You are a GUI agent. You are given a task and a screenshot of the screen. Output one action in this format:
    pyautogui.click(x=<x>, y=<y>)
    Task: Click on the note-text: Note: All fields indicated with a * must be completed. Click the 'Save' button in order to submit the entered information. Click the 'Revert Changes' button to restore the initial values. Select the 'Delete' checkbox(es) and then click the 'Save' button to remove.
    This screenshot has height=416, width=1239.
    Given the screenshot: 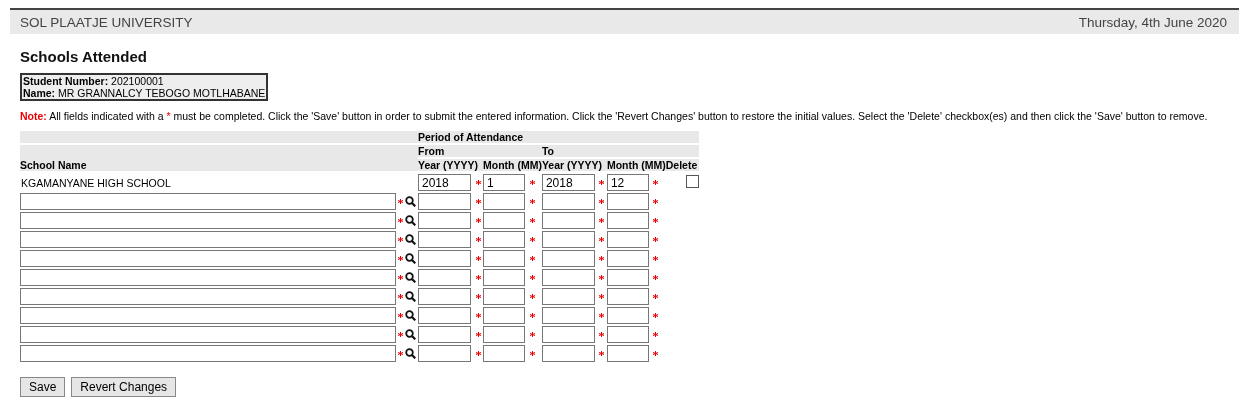 What is the action you would take?
    pyautogui.click(x=614, y=116)
    